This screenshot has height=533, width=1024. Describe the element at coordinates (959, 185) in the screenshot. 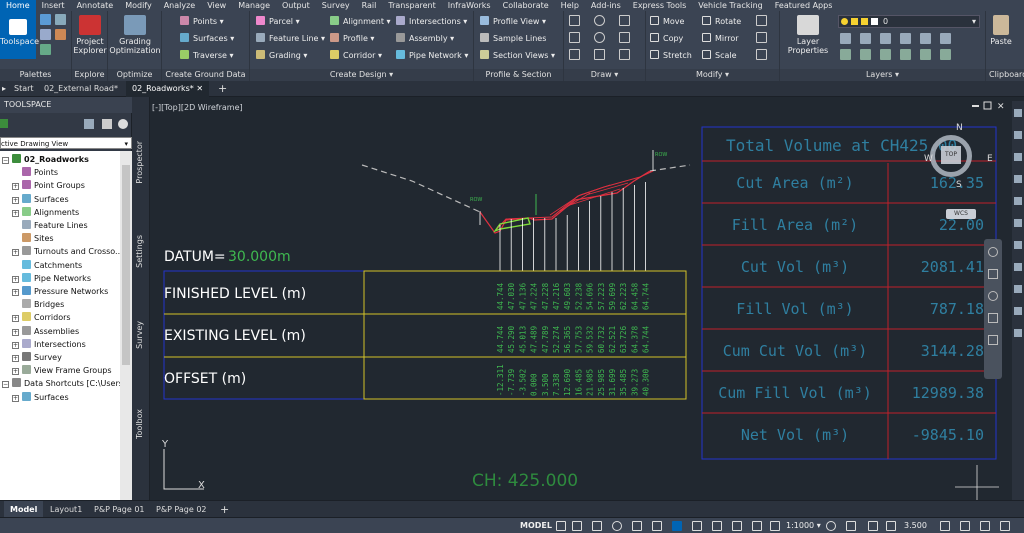

I see `compass-south: S` at that location.